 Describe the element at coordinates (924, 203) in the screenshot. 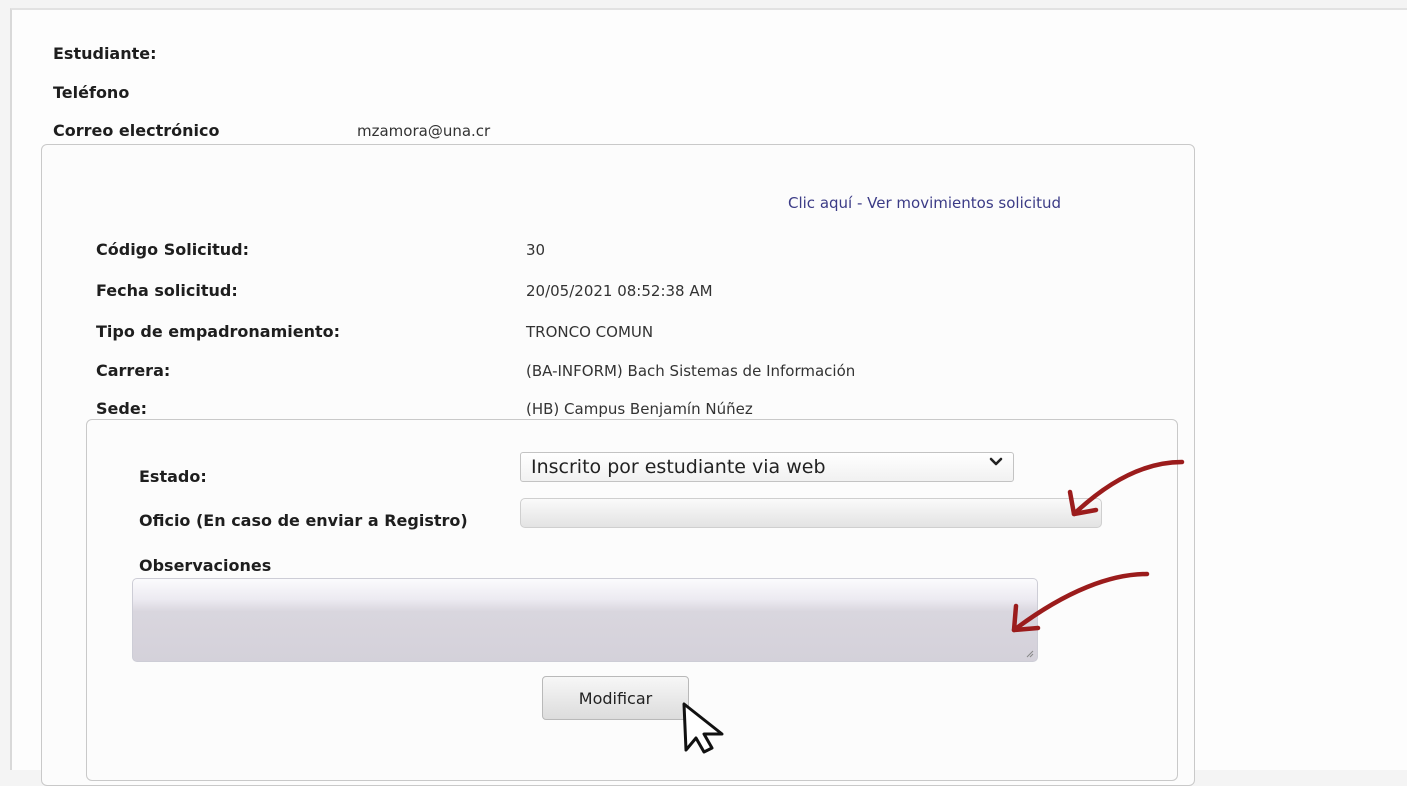

I see `ver-movimientos-link: Clic aquí - Ver movimientos solicitud` at that location.